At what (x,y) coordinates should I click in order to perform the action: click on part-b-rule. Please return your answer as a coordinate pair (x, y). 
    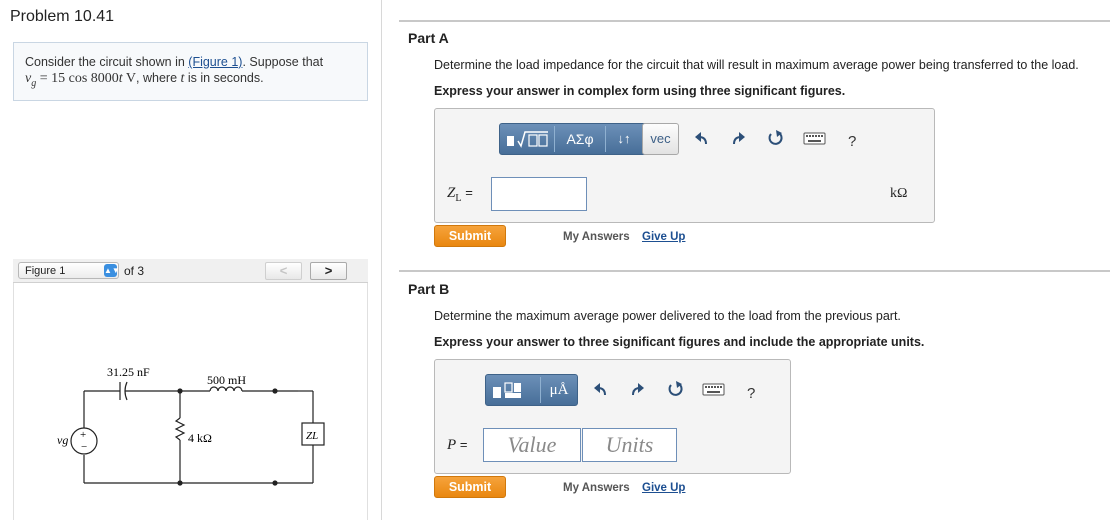
    Looking at the image, I should click on (754, 271).